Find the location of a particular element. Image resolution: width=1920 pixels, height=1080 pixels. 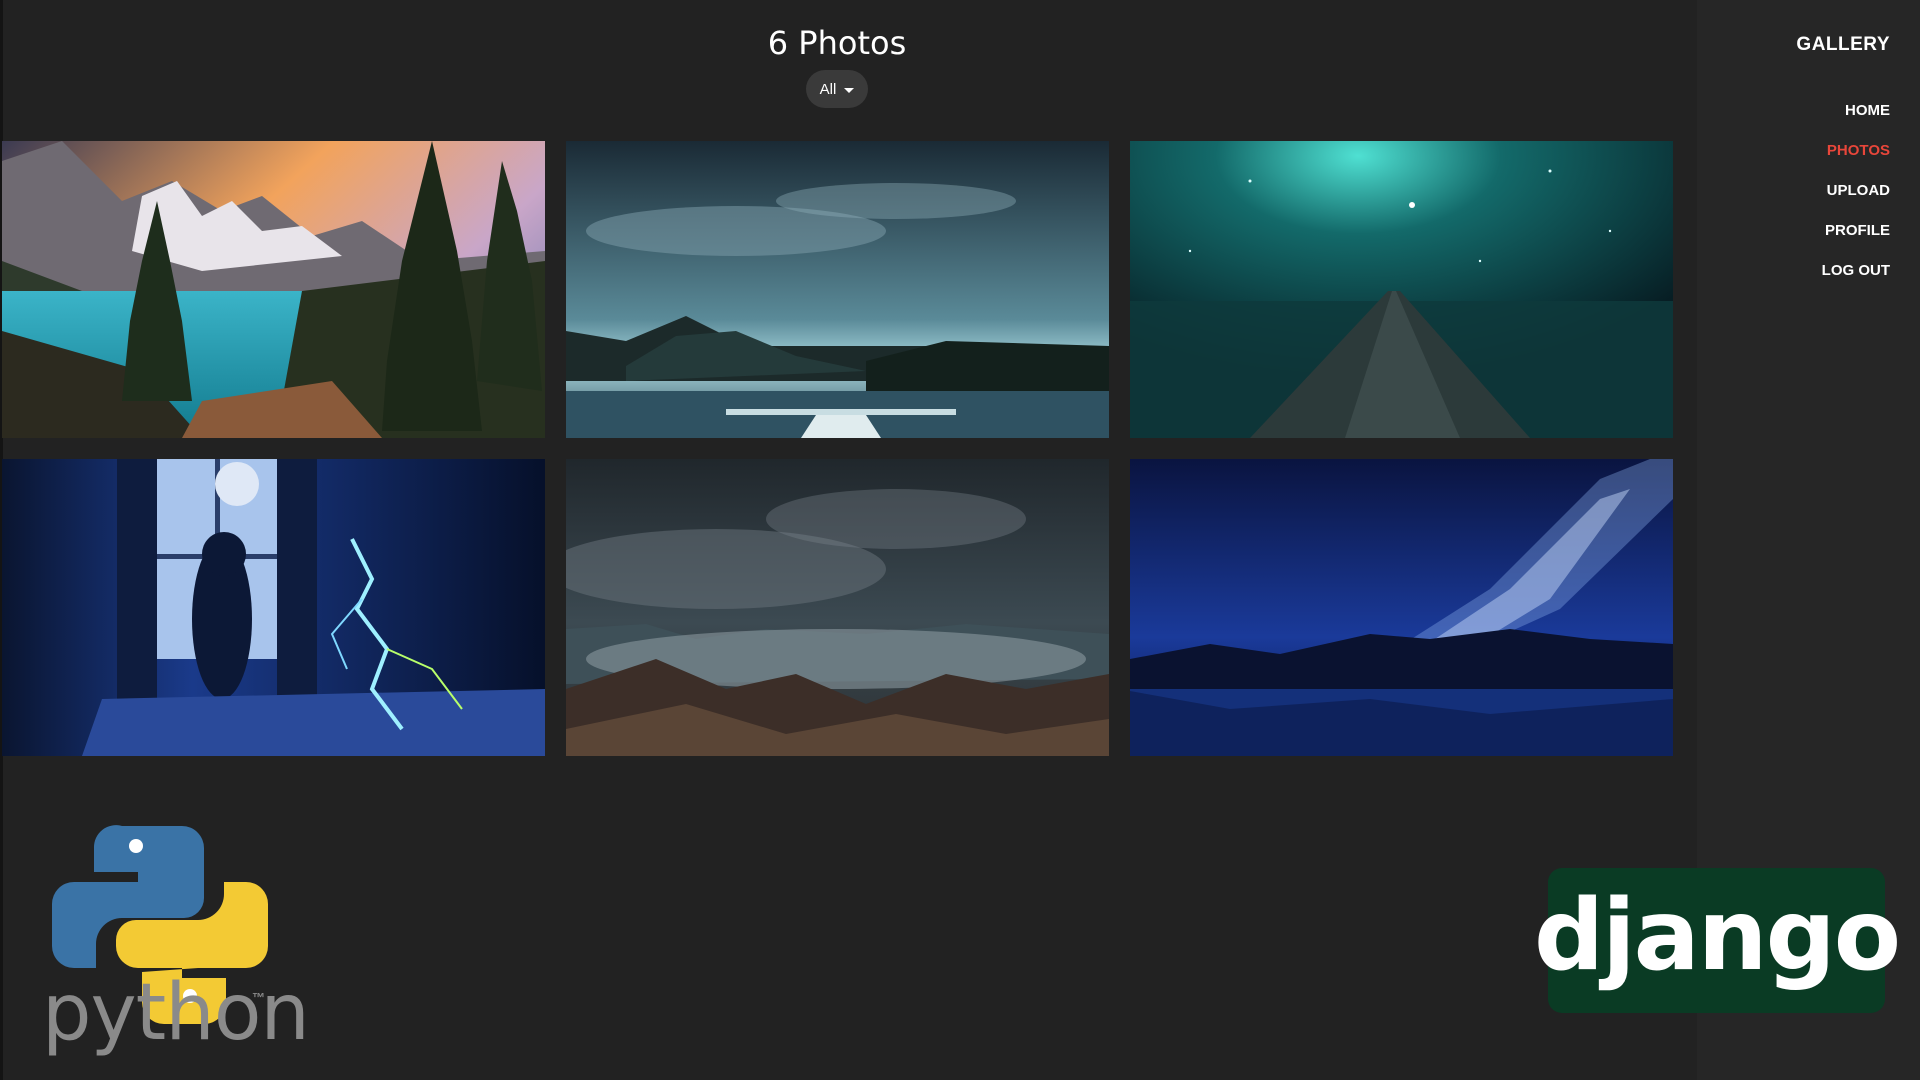

mountain-lake-image is located at coordinates (273, 289).